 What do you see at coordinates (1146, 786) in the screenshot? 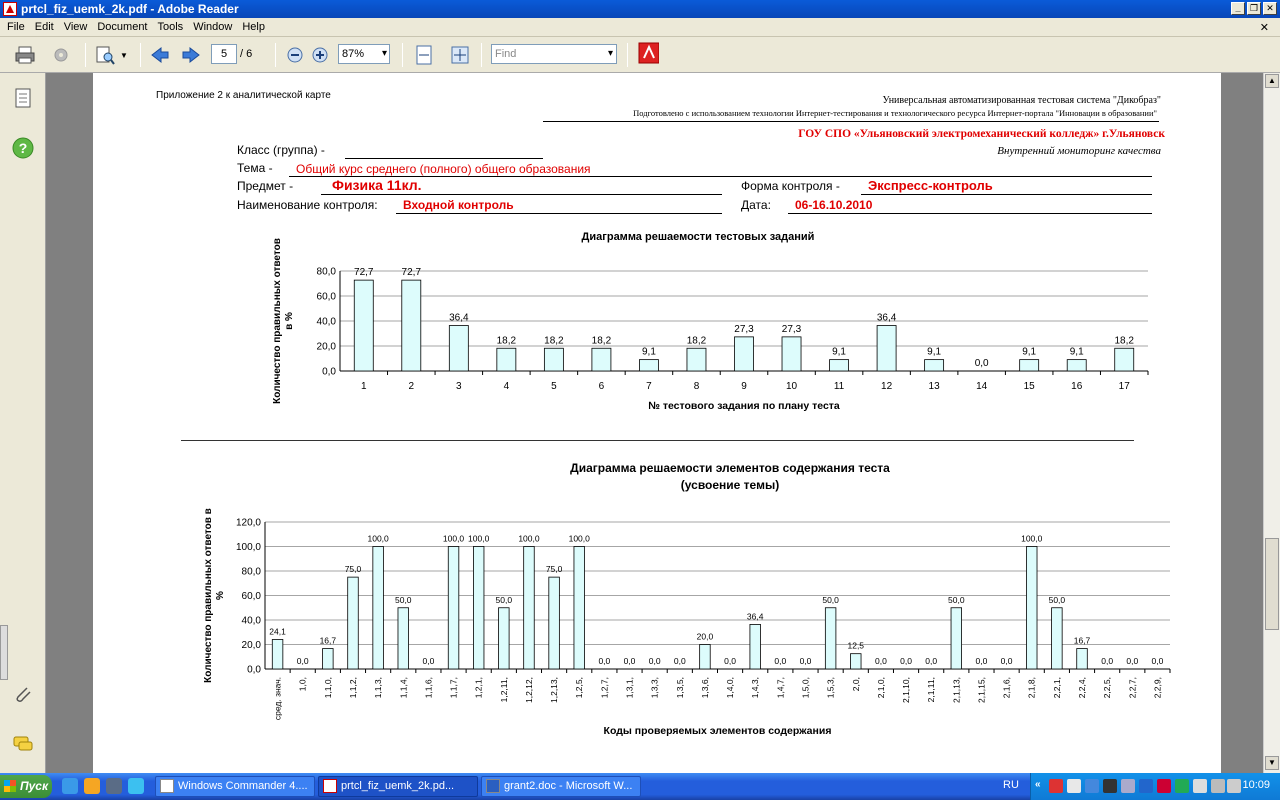
I see `connection-icon` at bounding box center [1146, 786].